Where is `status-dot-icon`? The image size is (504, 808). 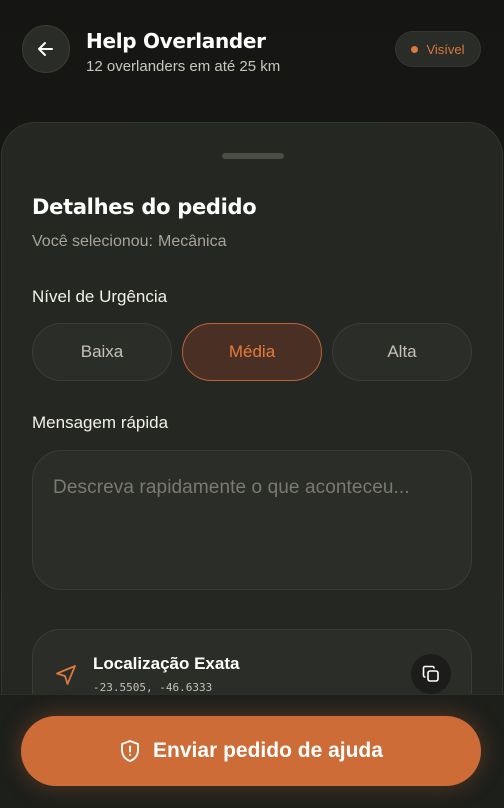
status-dot-icon is located at coordinates (415, 49).